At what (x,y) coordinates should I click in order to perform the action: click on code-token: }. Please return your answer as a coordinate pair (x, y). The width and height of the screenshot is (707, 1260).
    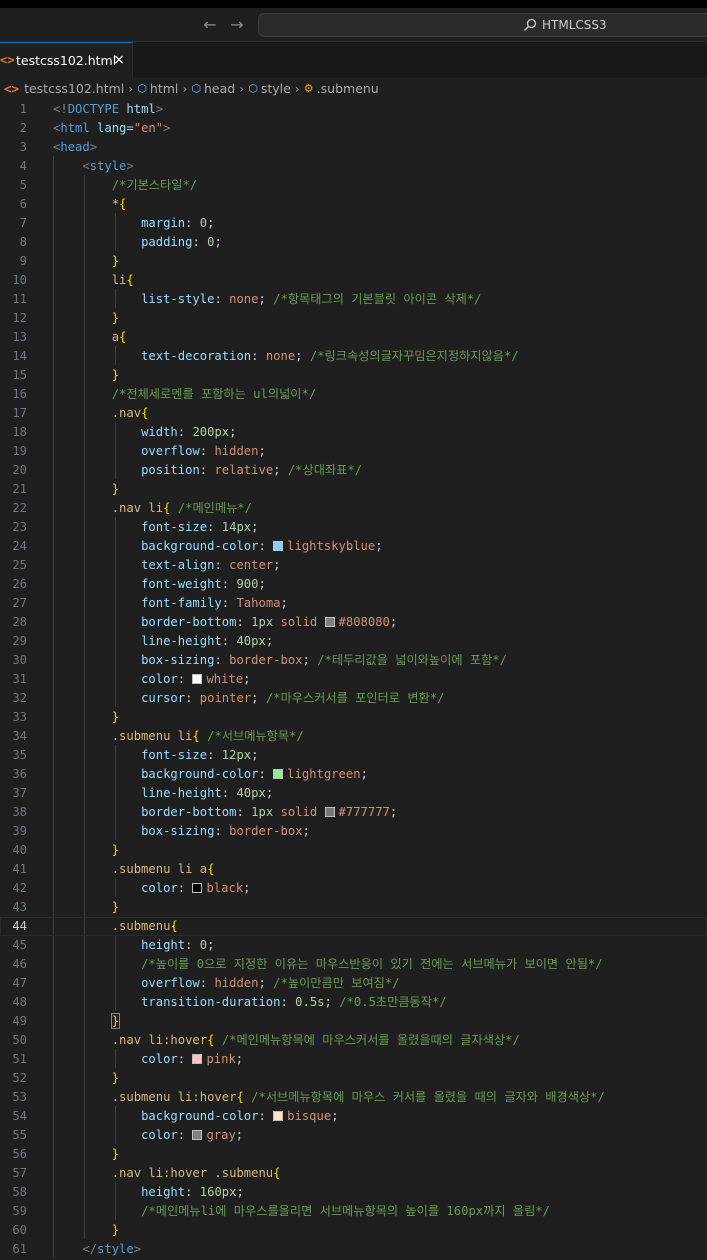
    Looking at the image, I should click on (115, 489).